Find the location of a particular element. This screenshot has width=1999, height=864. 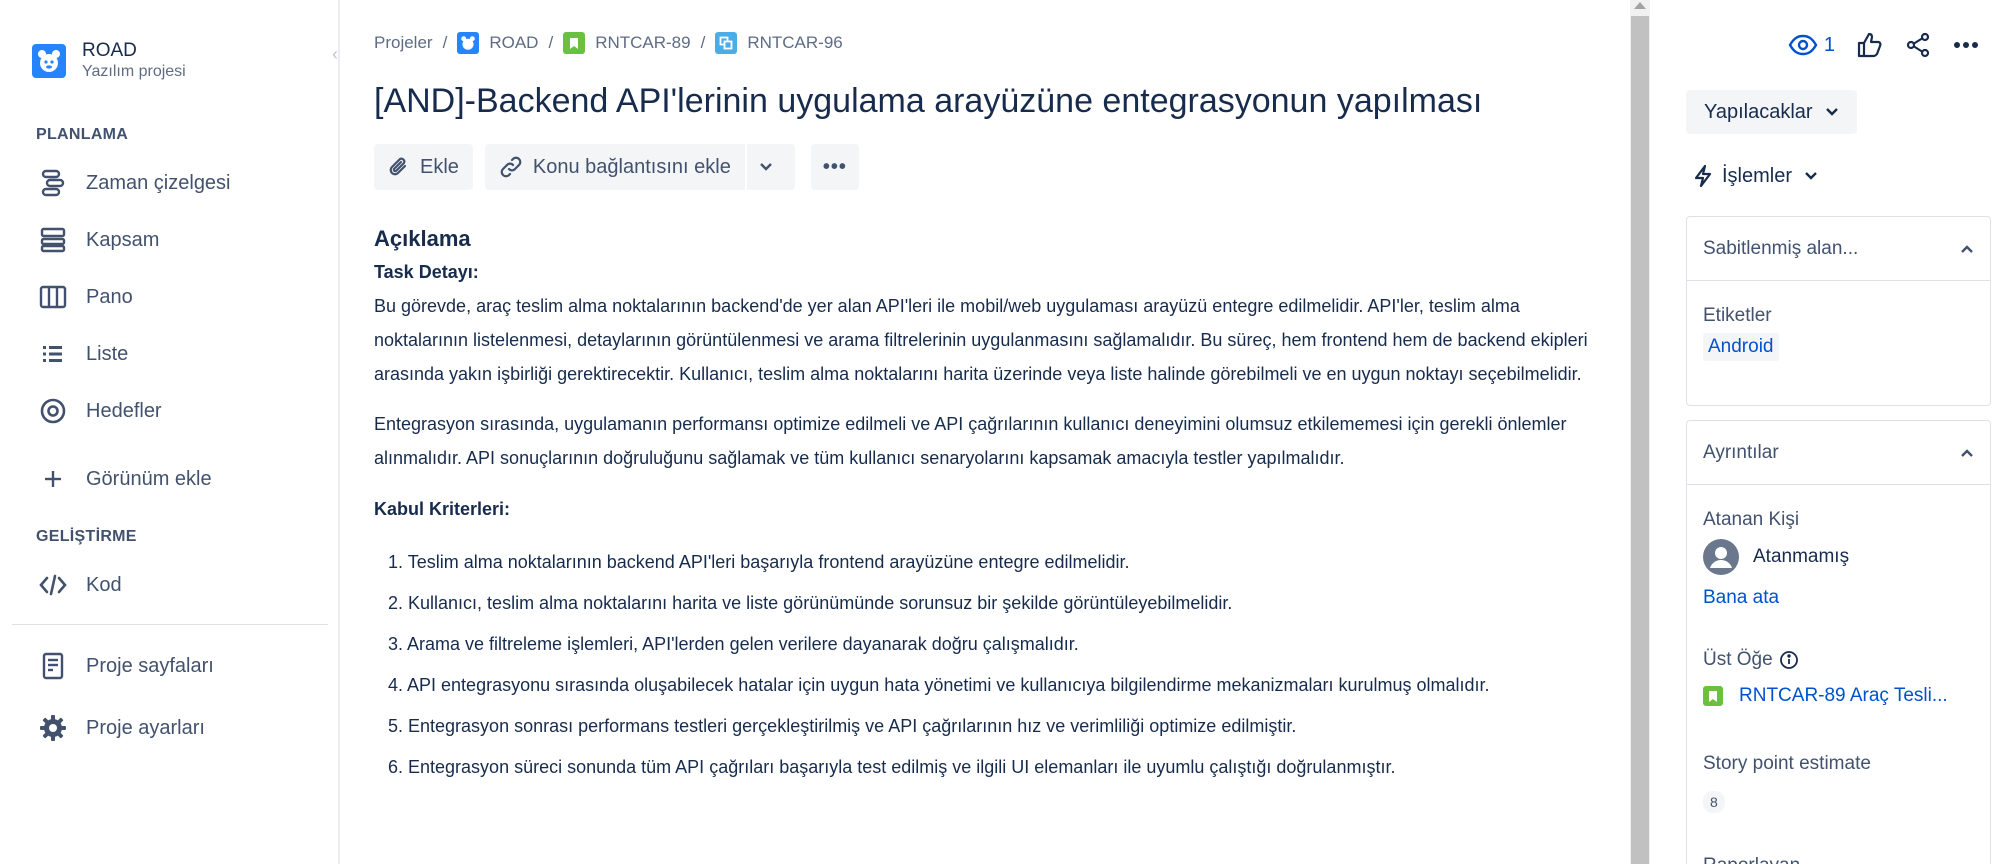

sidebar-item-label: Liste is located at coordinates (107, 353).